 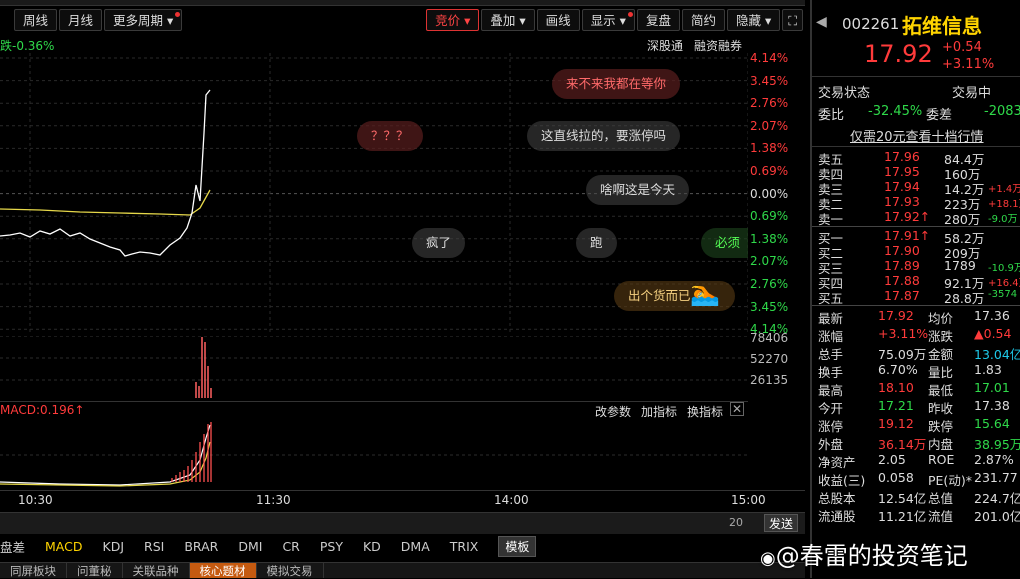 What do you see at coordinates (1002, 111) in the screenshot?
I see `weicha-value: -2083` at bounding box center [1002, 111].